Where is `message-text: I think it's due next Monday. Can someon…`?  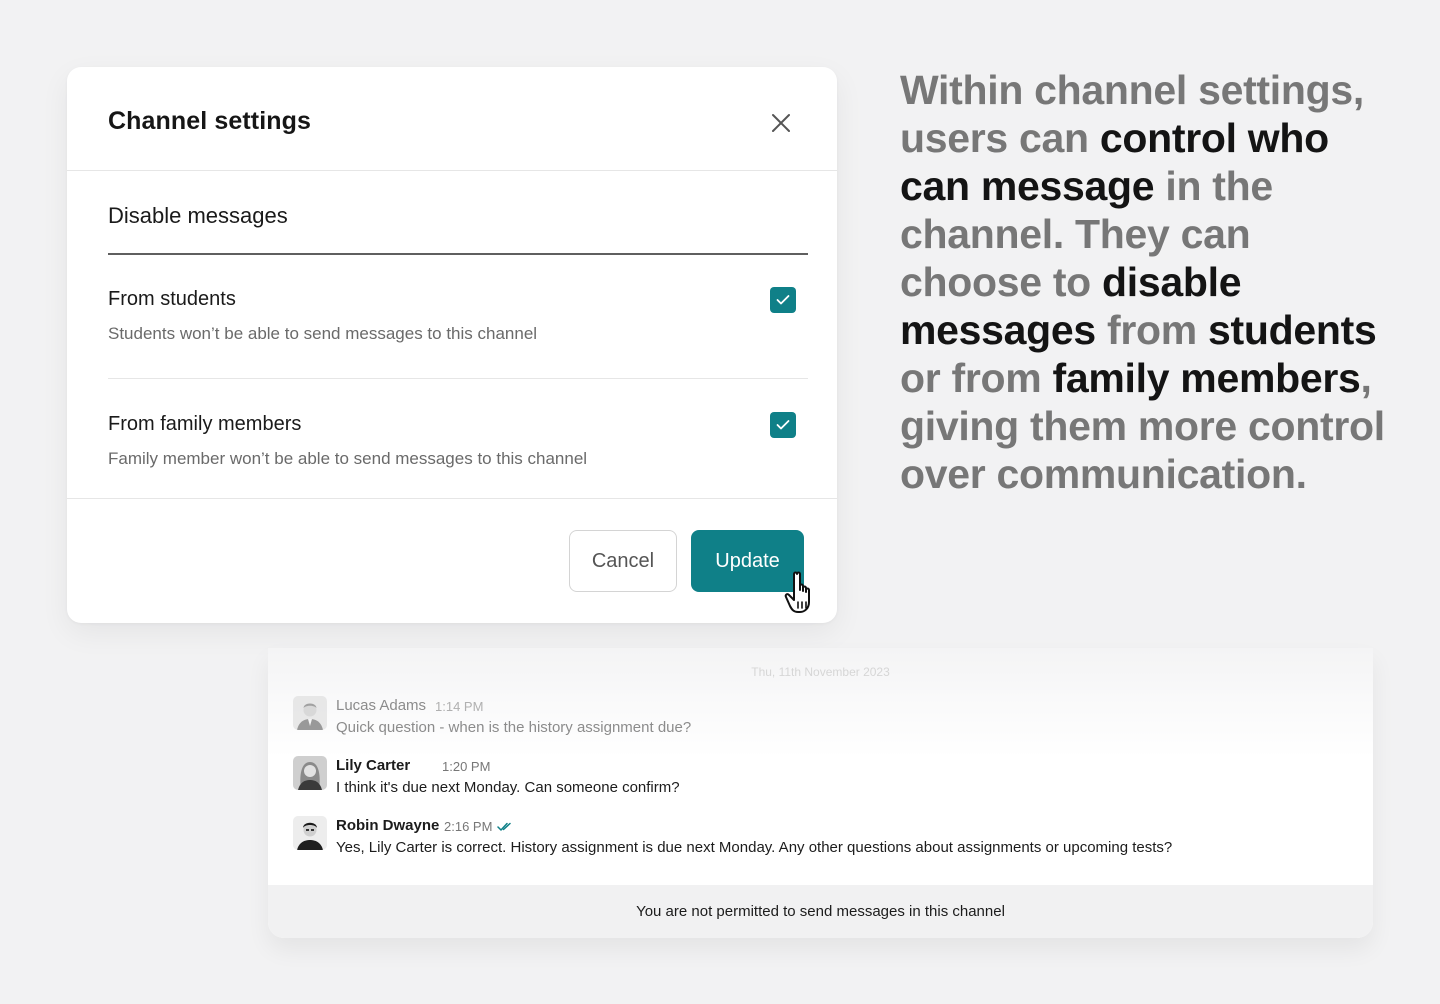
message-text: I think it's due next Monday. Can someon… is located at coordinates (508, 787).